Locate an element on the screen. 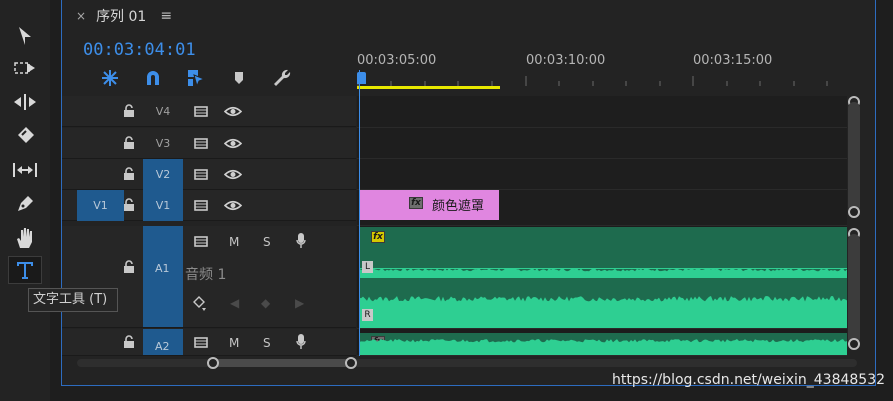  type-icon is located at coordinates (25, 270).